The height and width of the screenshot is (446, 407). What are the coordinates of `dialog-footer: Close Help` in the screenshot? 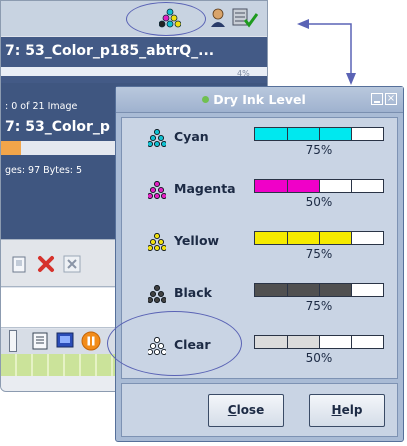 It's located at (259, 410).